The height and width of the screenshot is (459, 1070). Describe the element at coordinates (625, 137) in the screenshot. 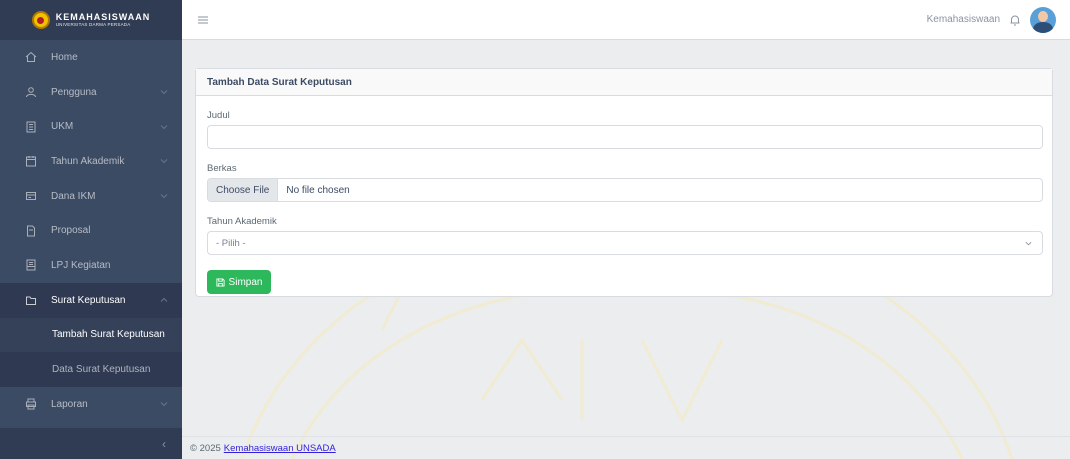

I see `judul-input` at that location.